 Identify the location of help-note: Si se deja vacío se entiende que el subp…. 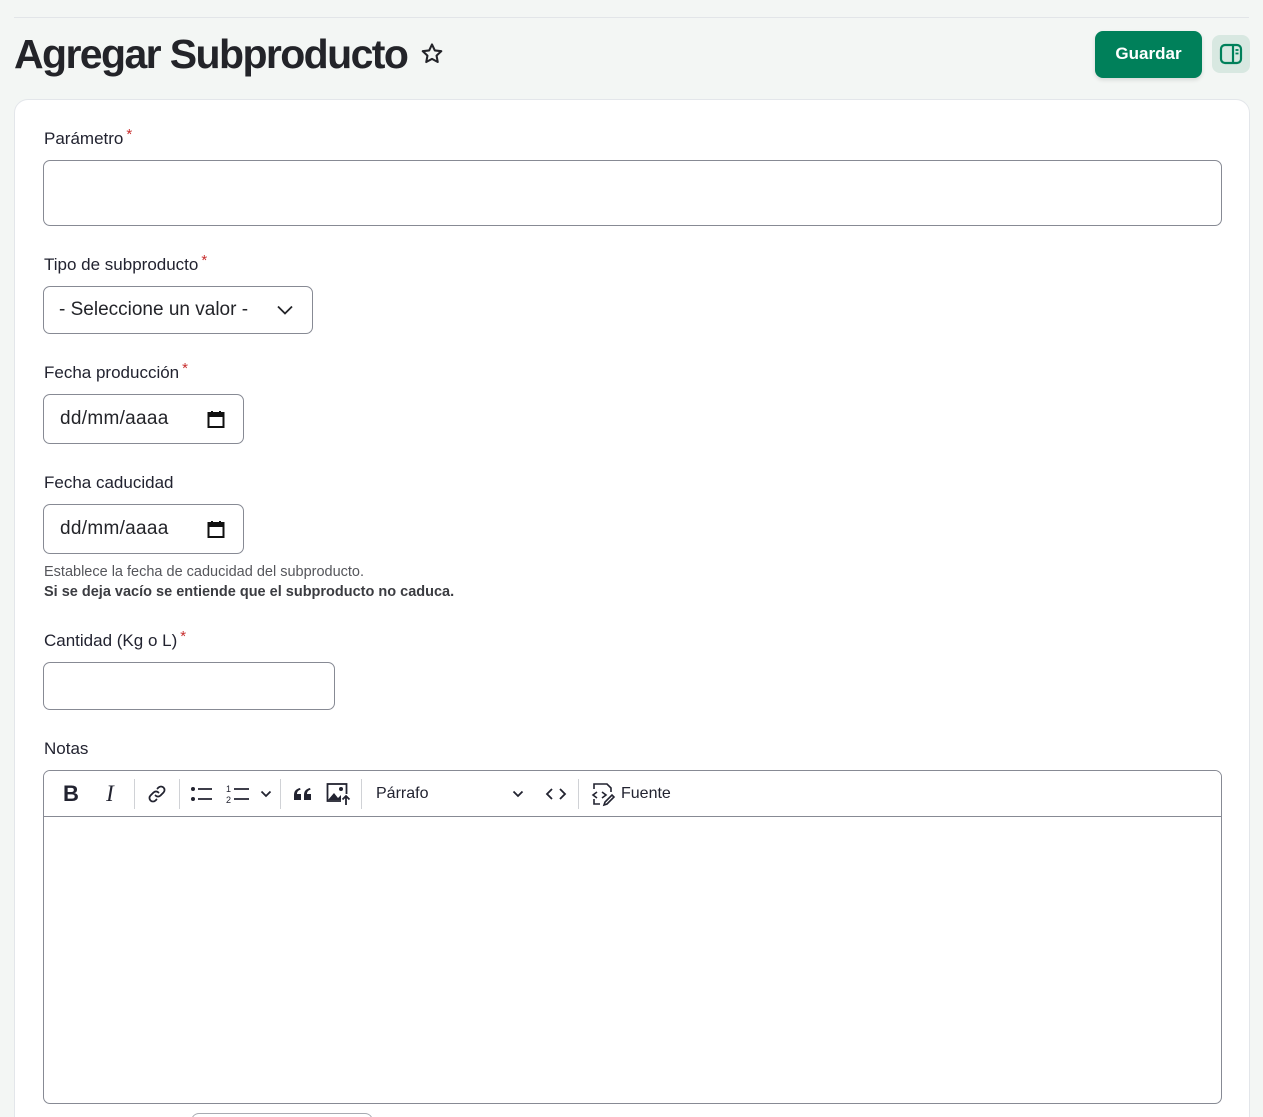
(249, 592).